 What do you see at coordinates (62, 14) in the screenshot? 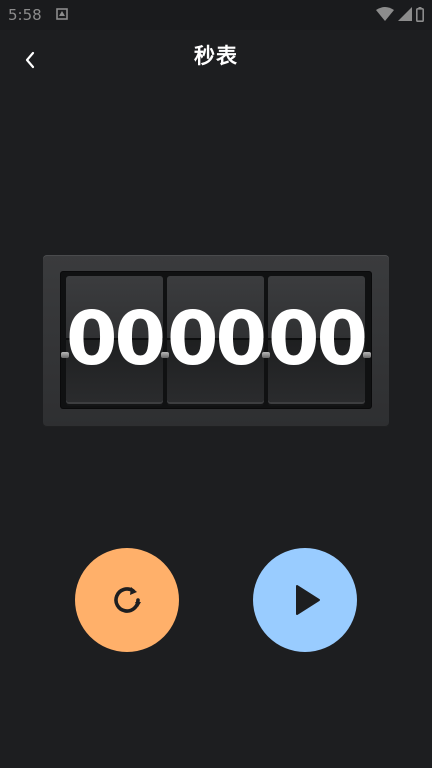
I see `notification-icon` at bounding box center [62, 14].